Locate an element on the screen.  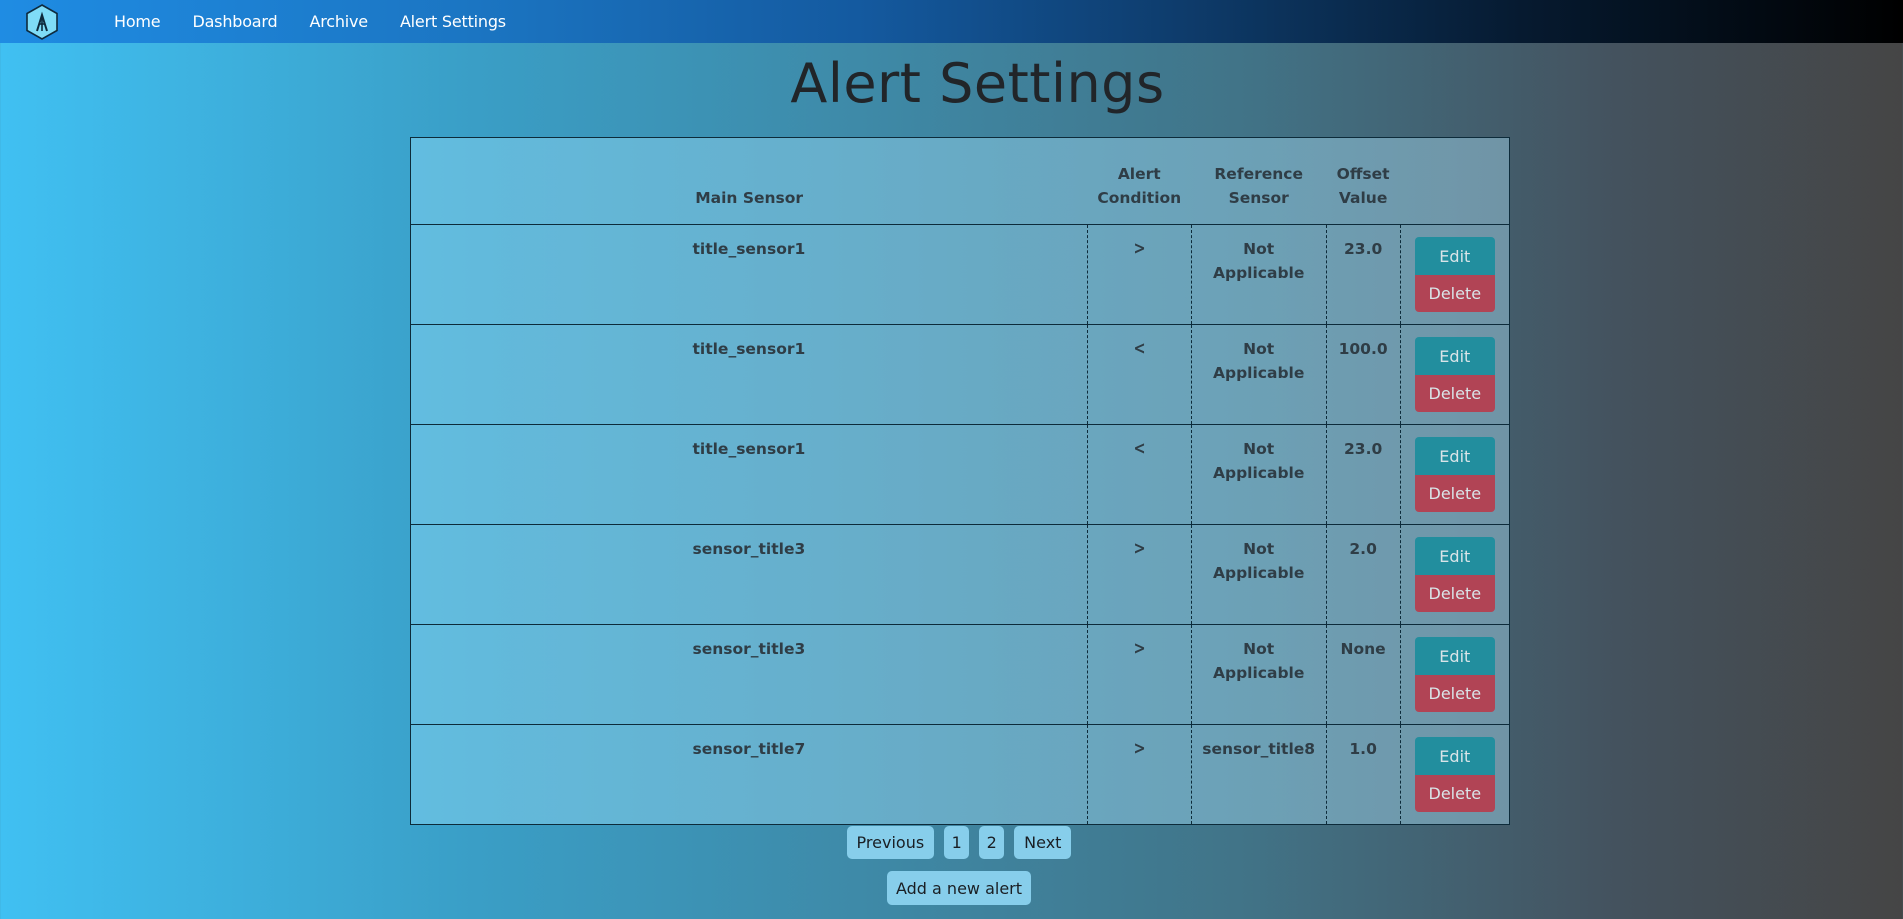
nav-links: Home Dashboard Archive Alert Settings is located at coordinates (326, 21).